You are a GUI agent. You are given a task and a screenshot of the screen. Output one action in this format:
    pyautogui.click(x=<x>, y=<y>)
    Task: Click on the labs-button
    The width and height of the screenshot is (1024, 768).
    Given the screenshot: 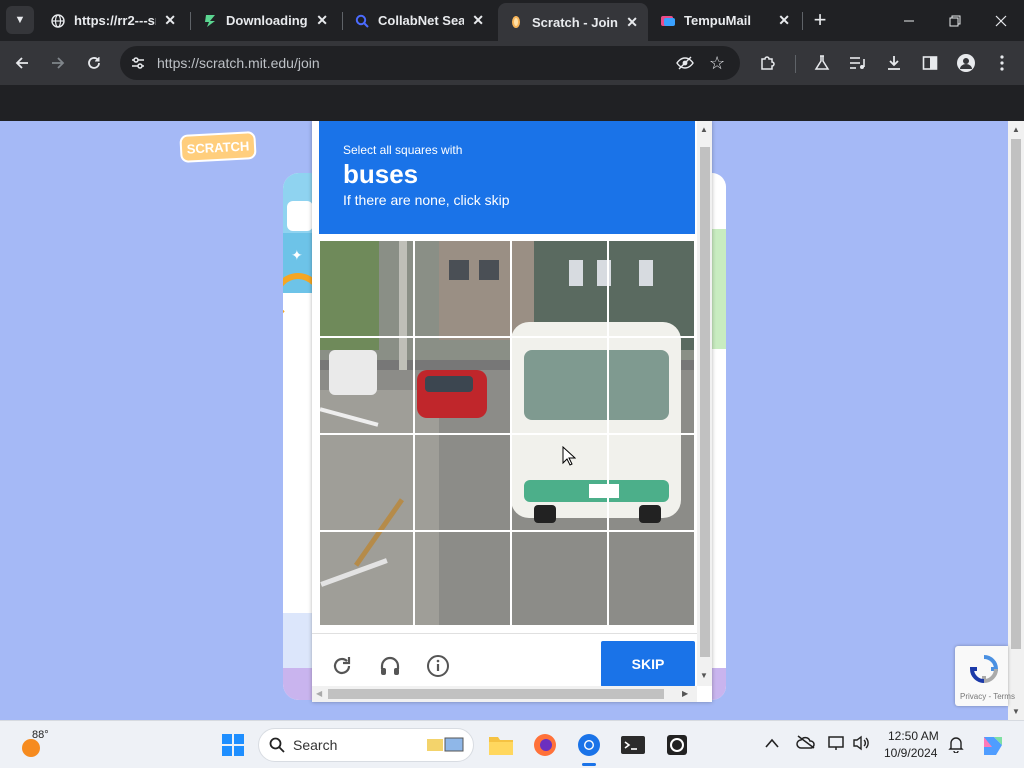 What is the action you would take?
    pyautogui.click(x=822, y=63)
    